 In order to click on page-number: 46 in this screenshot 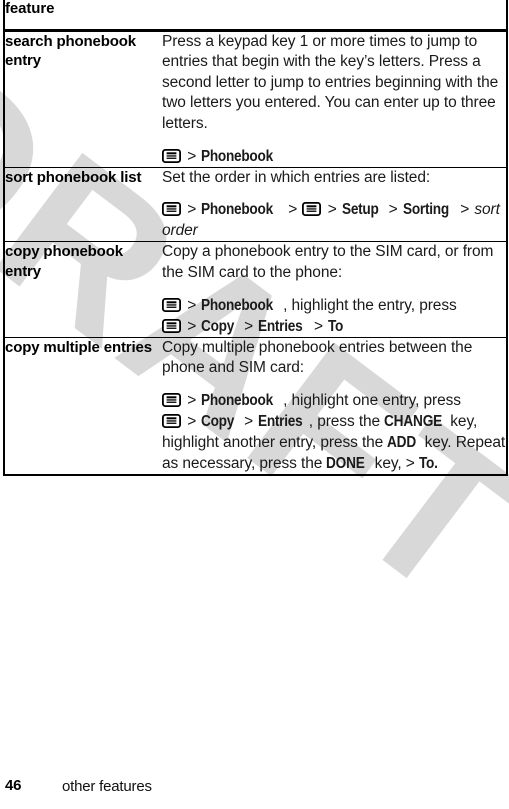, I will do `click(13, 785)`.